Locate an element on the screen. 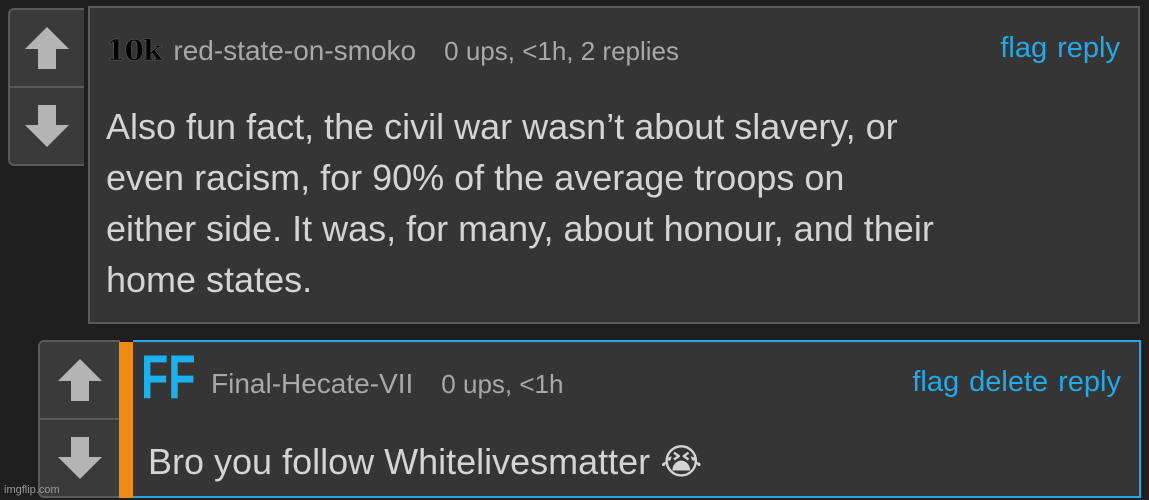  comment2-actions: flag delete reply is located at coordinates (1016, 382).